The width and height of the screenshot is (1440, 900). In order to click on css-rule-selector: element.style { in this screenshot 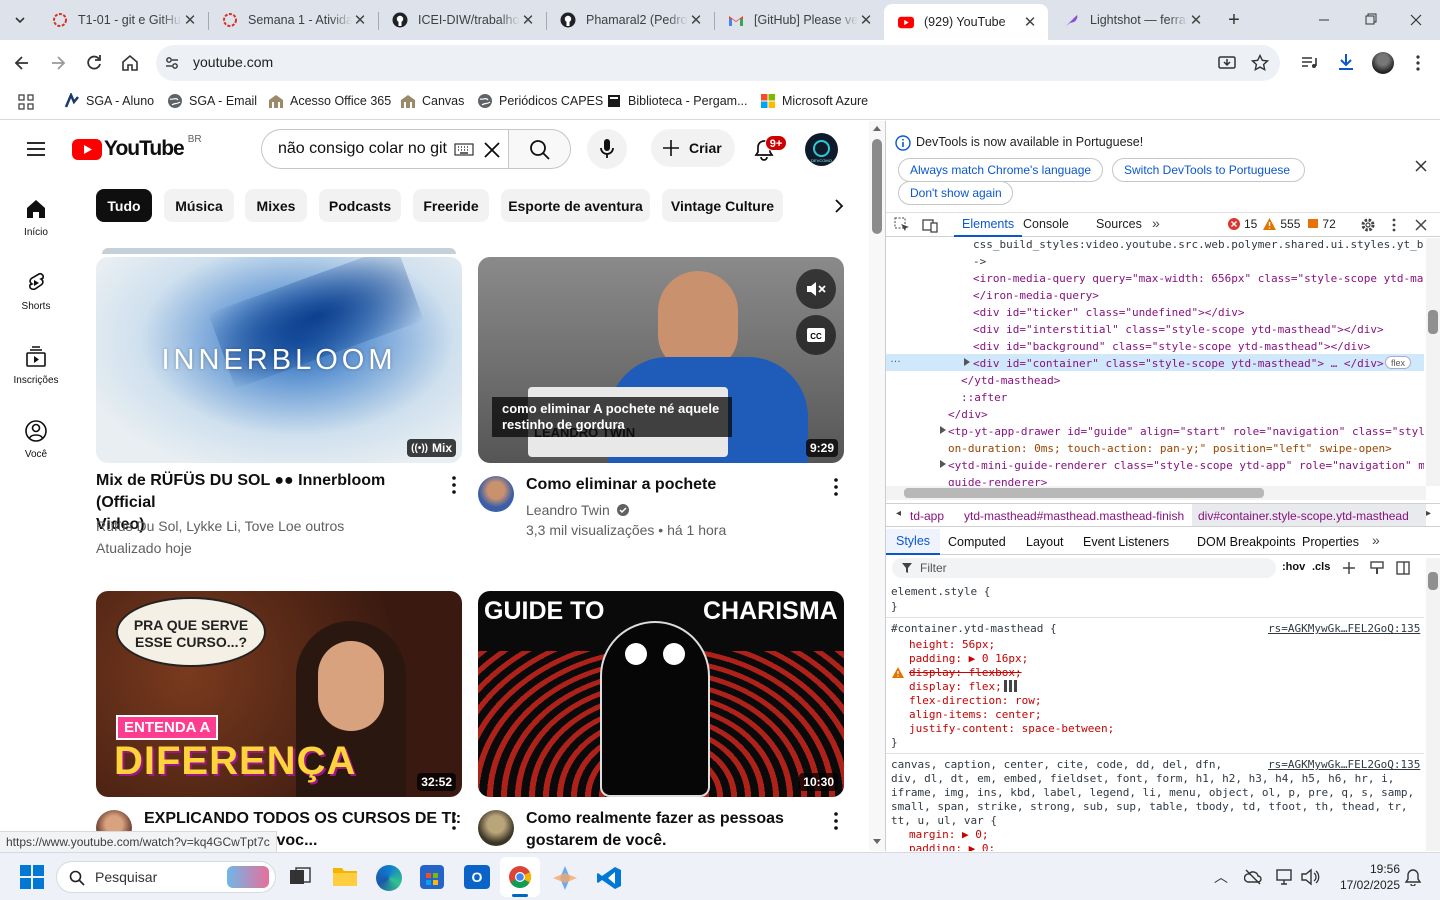, I will do `click(940, 591)`.